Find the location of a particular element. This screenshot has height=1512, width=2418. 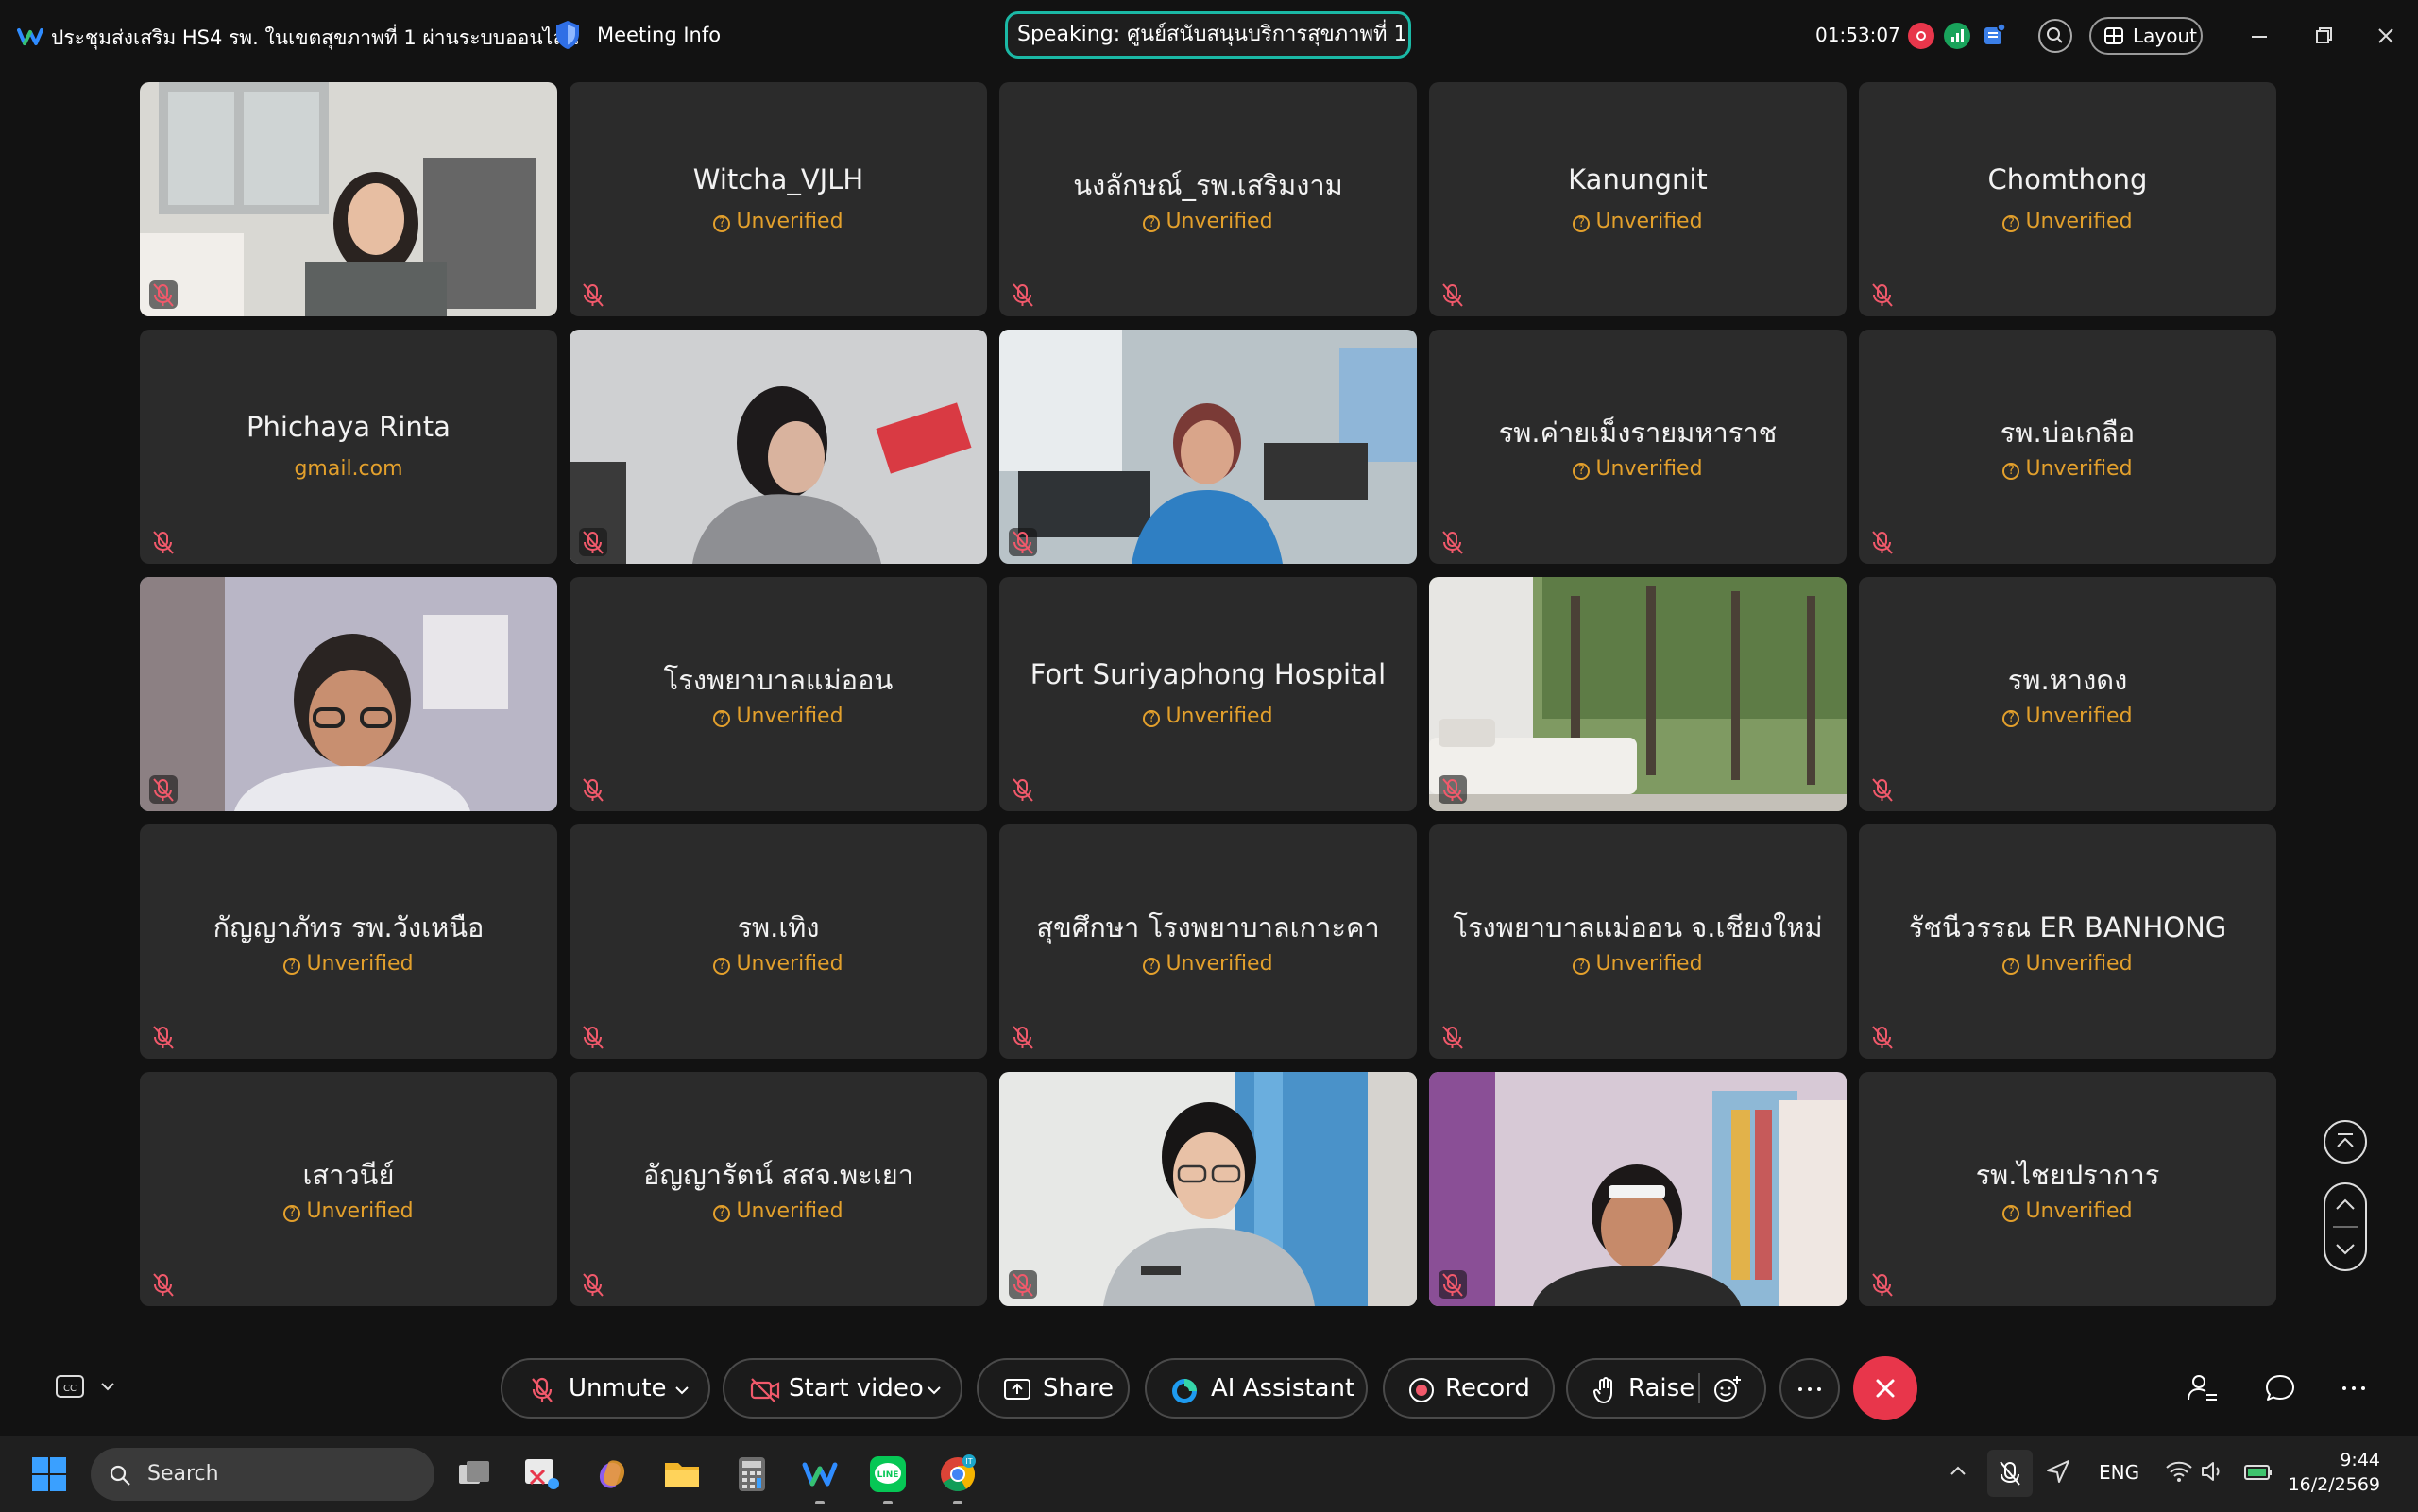

participant-tile: รพ.เทิง? Unverified is located at coordinates (778, 941).